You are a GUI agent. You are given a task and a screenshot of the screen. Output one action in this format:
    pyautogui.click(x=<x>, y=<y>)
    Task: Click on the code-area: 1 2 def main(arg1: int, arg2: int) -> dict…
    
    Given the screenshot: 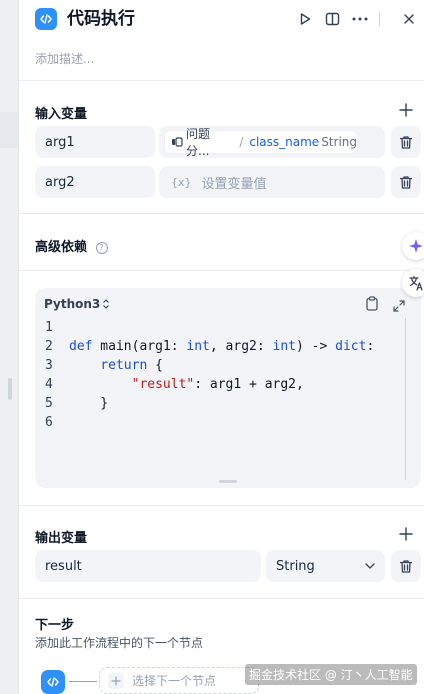 What is the action you would take?
    pyautogui.click(x=228, y=375)
    